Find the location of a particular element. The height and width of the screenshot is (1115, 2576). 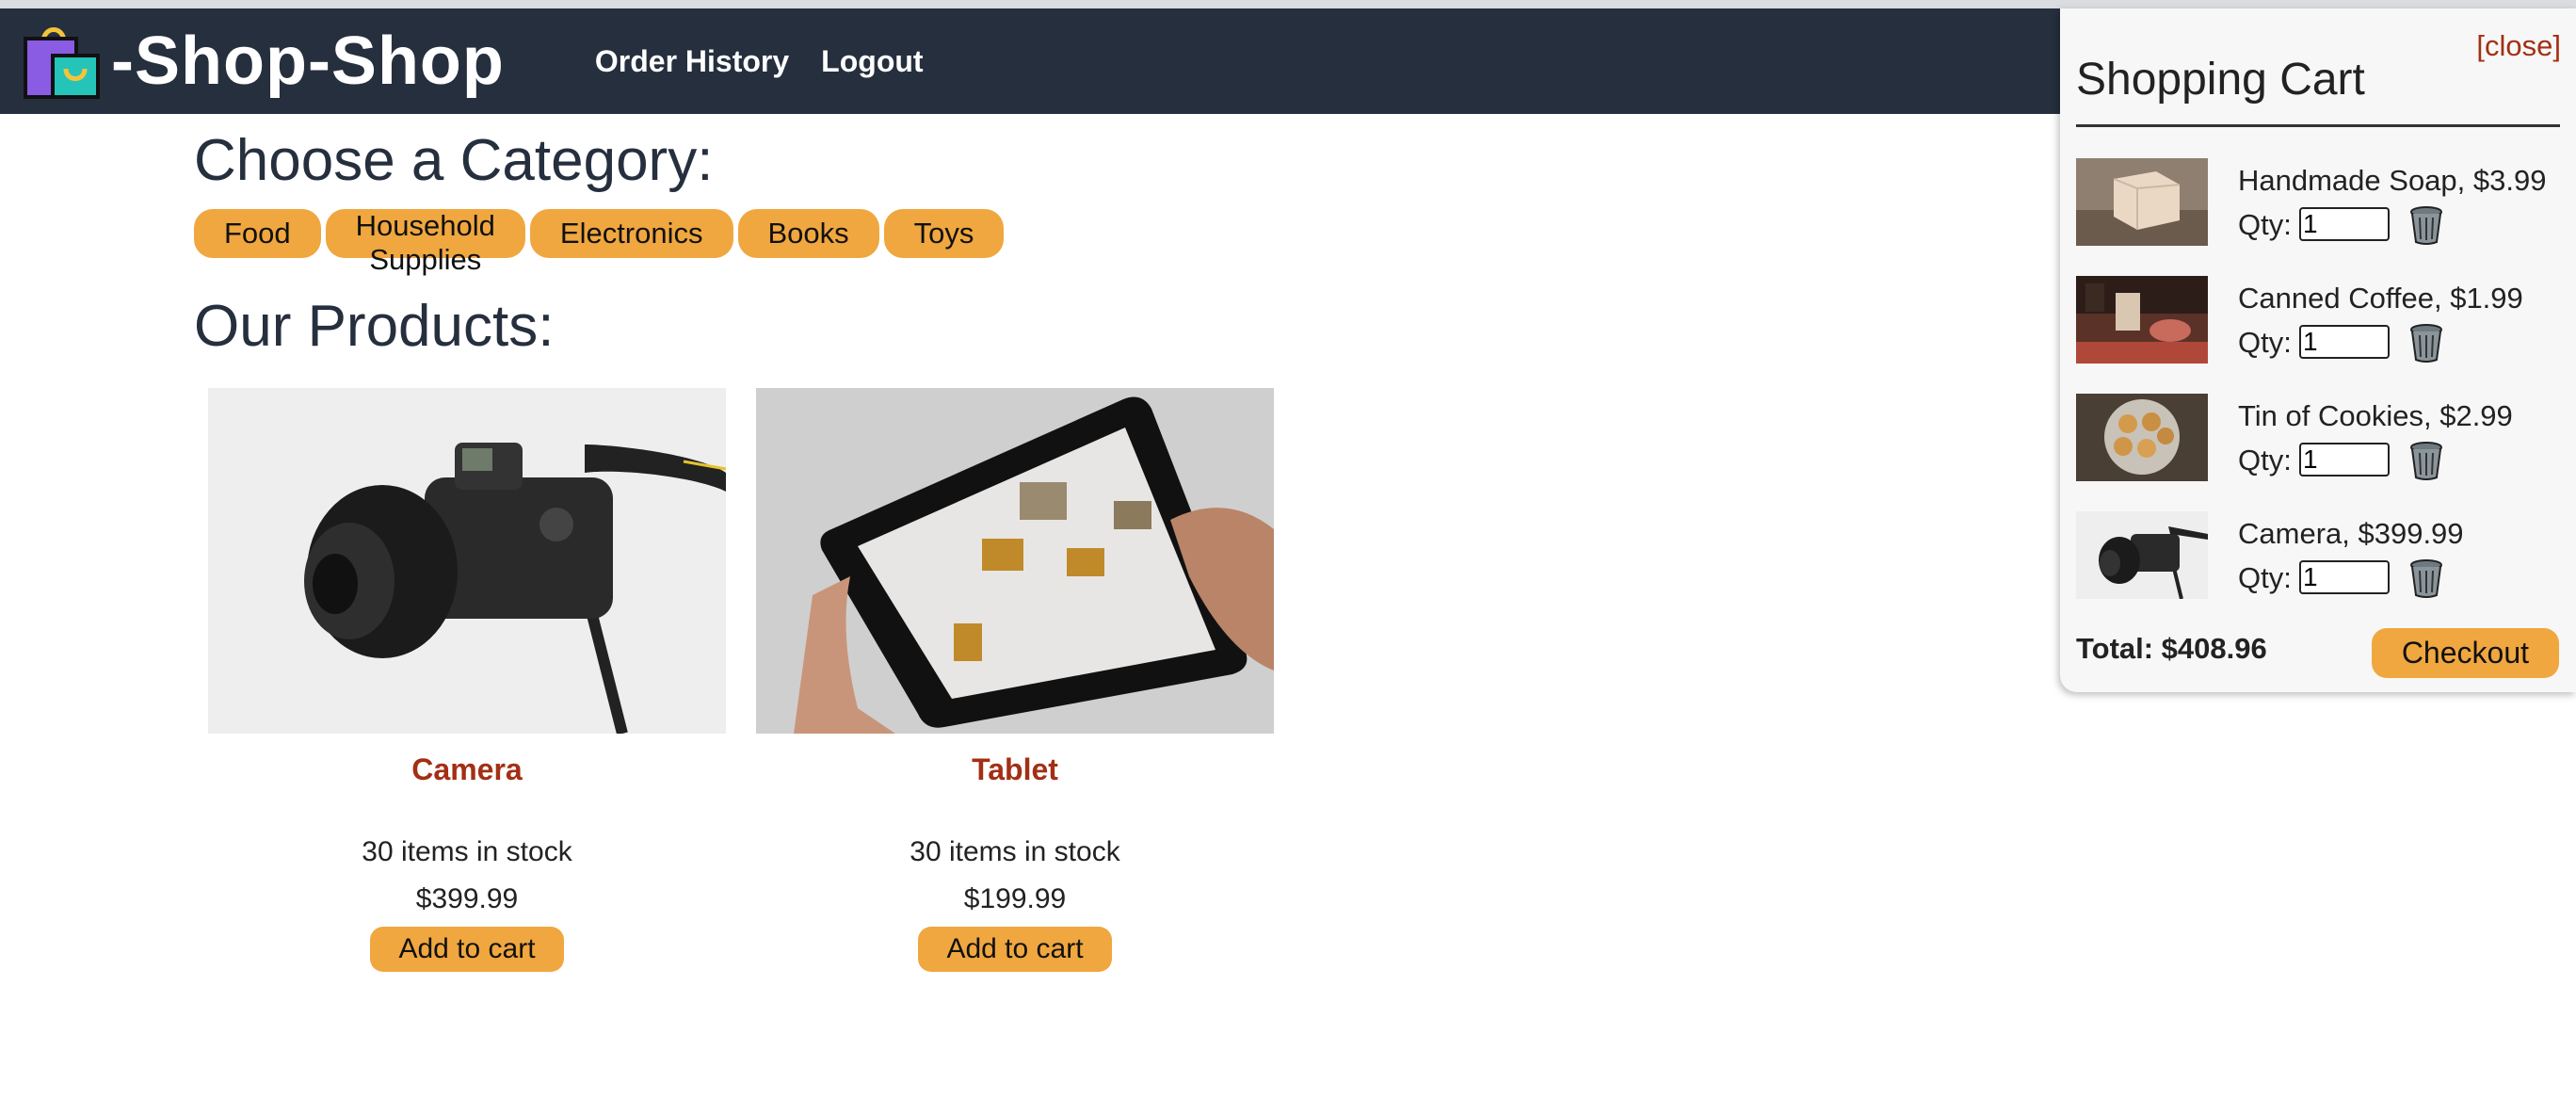

shopping-bag-icon is located at coordinates (62, 63).